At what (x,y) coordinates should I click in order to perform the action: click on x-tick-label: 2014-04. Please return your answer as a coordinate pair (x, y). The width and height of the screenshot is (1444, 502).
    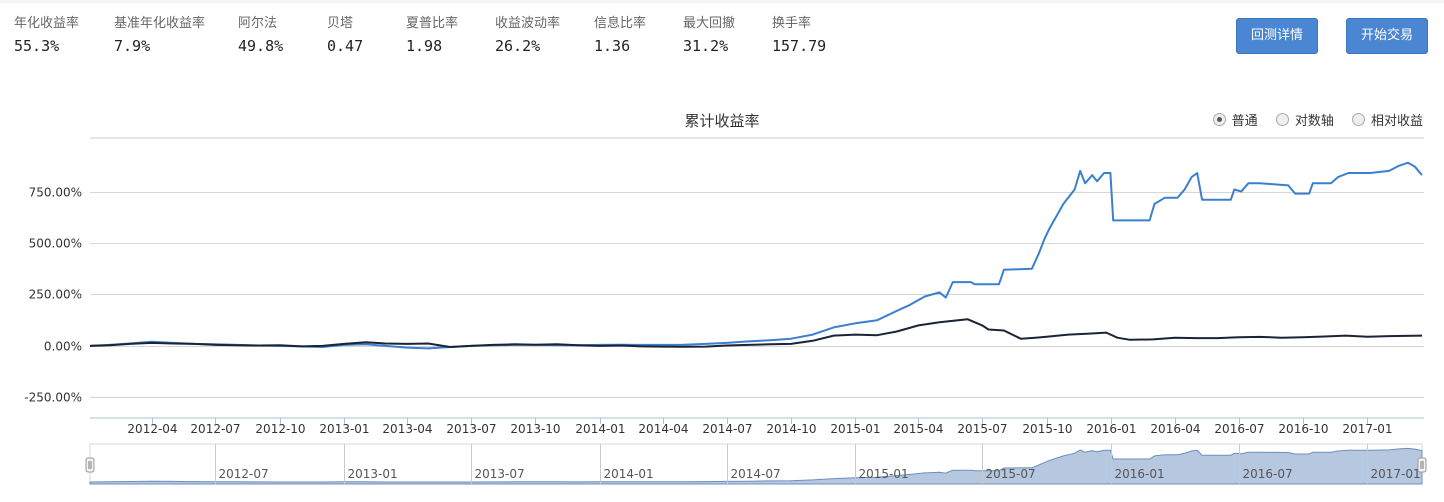
    Looking at the image, I should click on (663, 429).